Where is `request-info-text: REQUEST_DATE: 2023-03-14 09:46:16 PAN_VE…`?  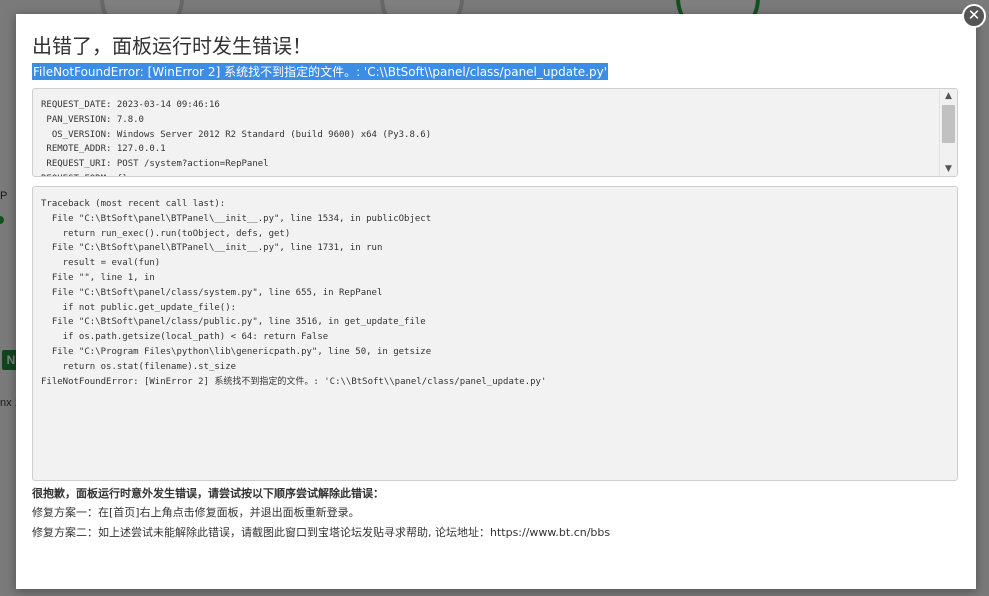 request-info-text: REQUEST_DATE: 2023-03-14 09:46:16 PAN_VE… is located at coordinates (236, 138).